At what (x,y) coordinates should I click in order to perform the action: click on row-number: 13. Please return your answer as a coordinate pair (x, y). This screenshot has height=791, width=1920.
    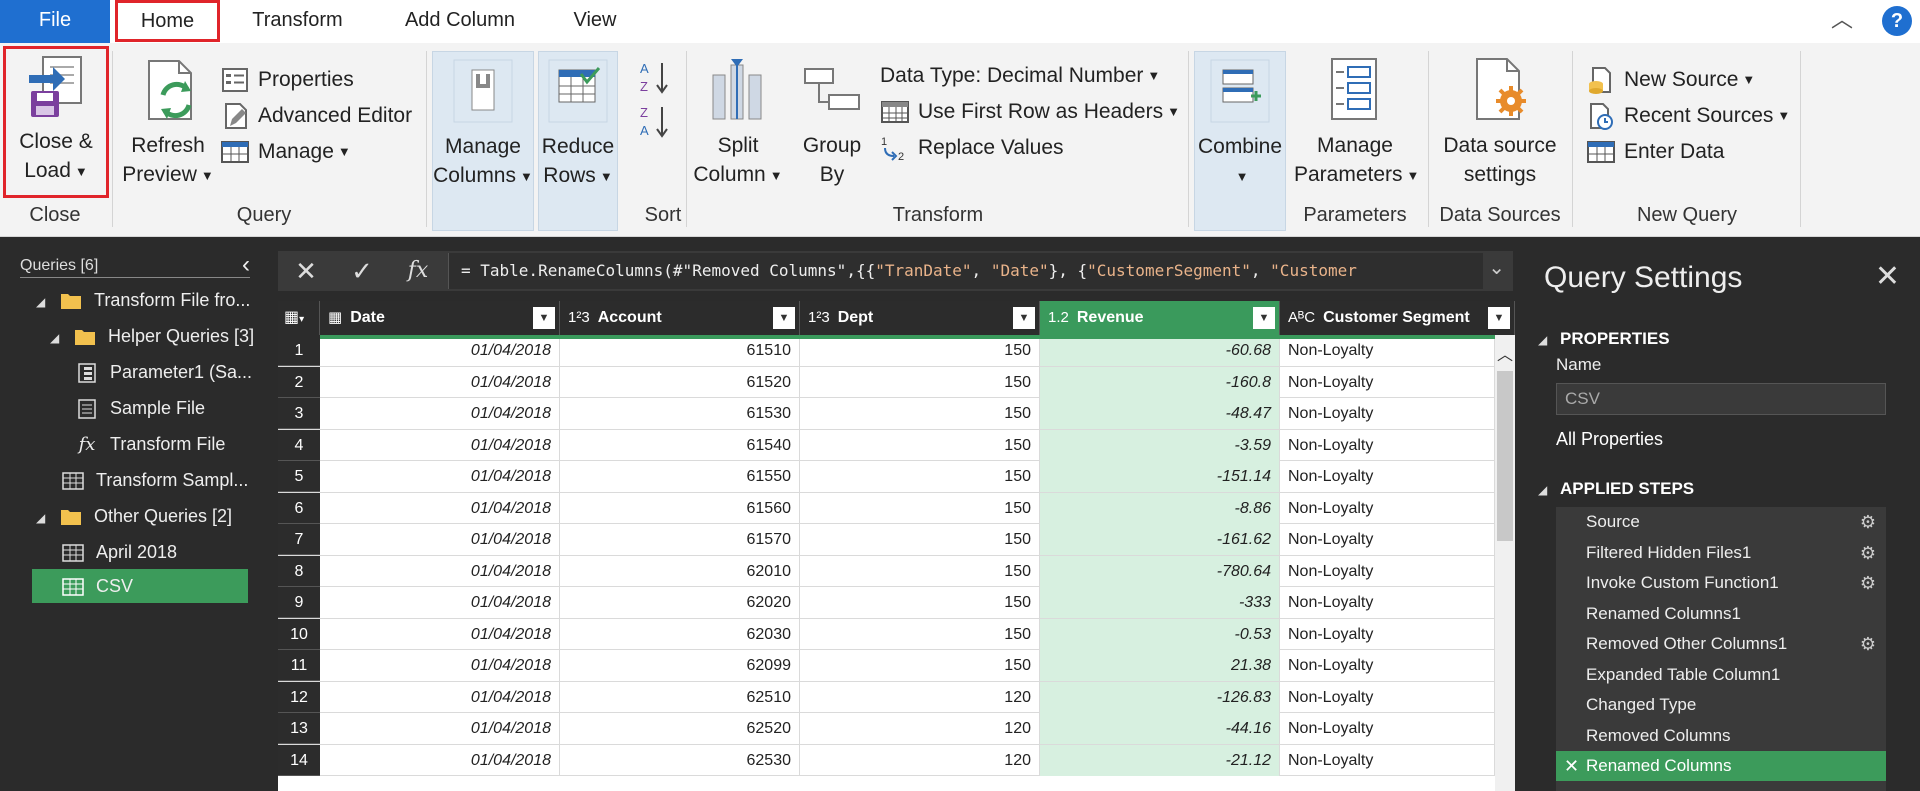
    Looking at the image, I should click on (299, 728).